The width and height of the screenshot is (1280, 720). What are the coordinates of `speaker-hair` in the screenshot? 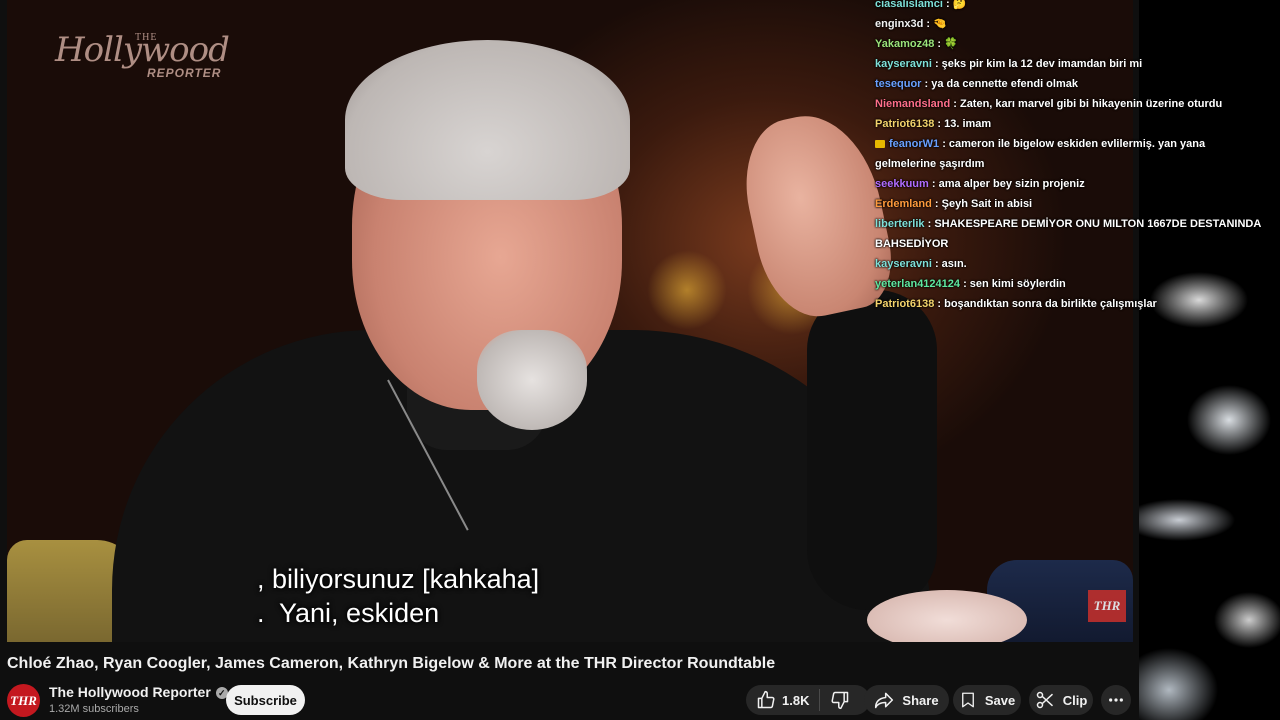 It's located at (487, 120).